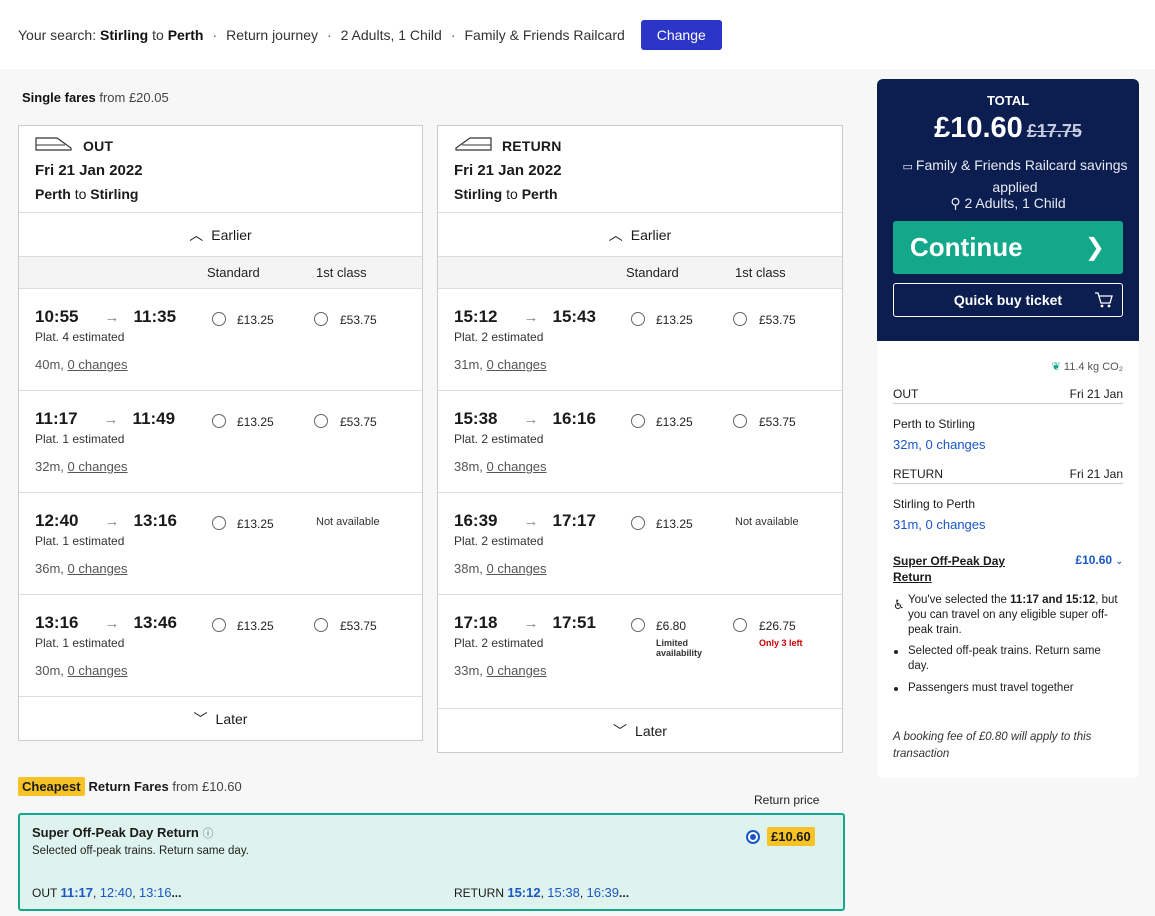  What do you see at coordinates (155, 892) in the screenshot?
I see `fare-out-time: 13:16` at bounding box center [155, 892].